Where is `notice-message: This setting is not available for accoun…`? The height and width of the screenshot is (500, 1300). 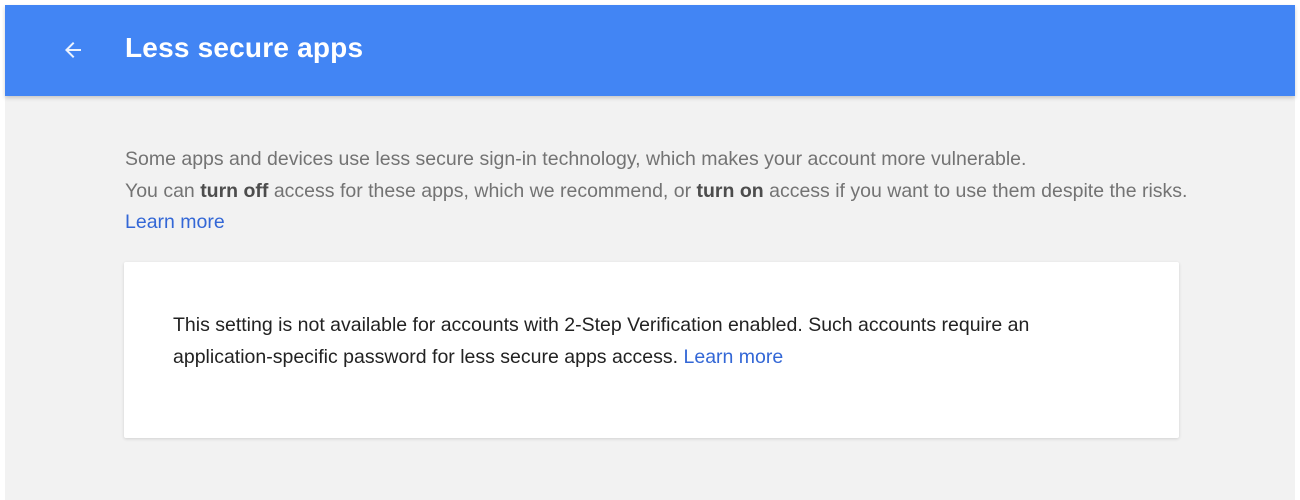
notice-message: This setting is not available for accoun… is located at coordinates (601, 341).